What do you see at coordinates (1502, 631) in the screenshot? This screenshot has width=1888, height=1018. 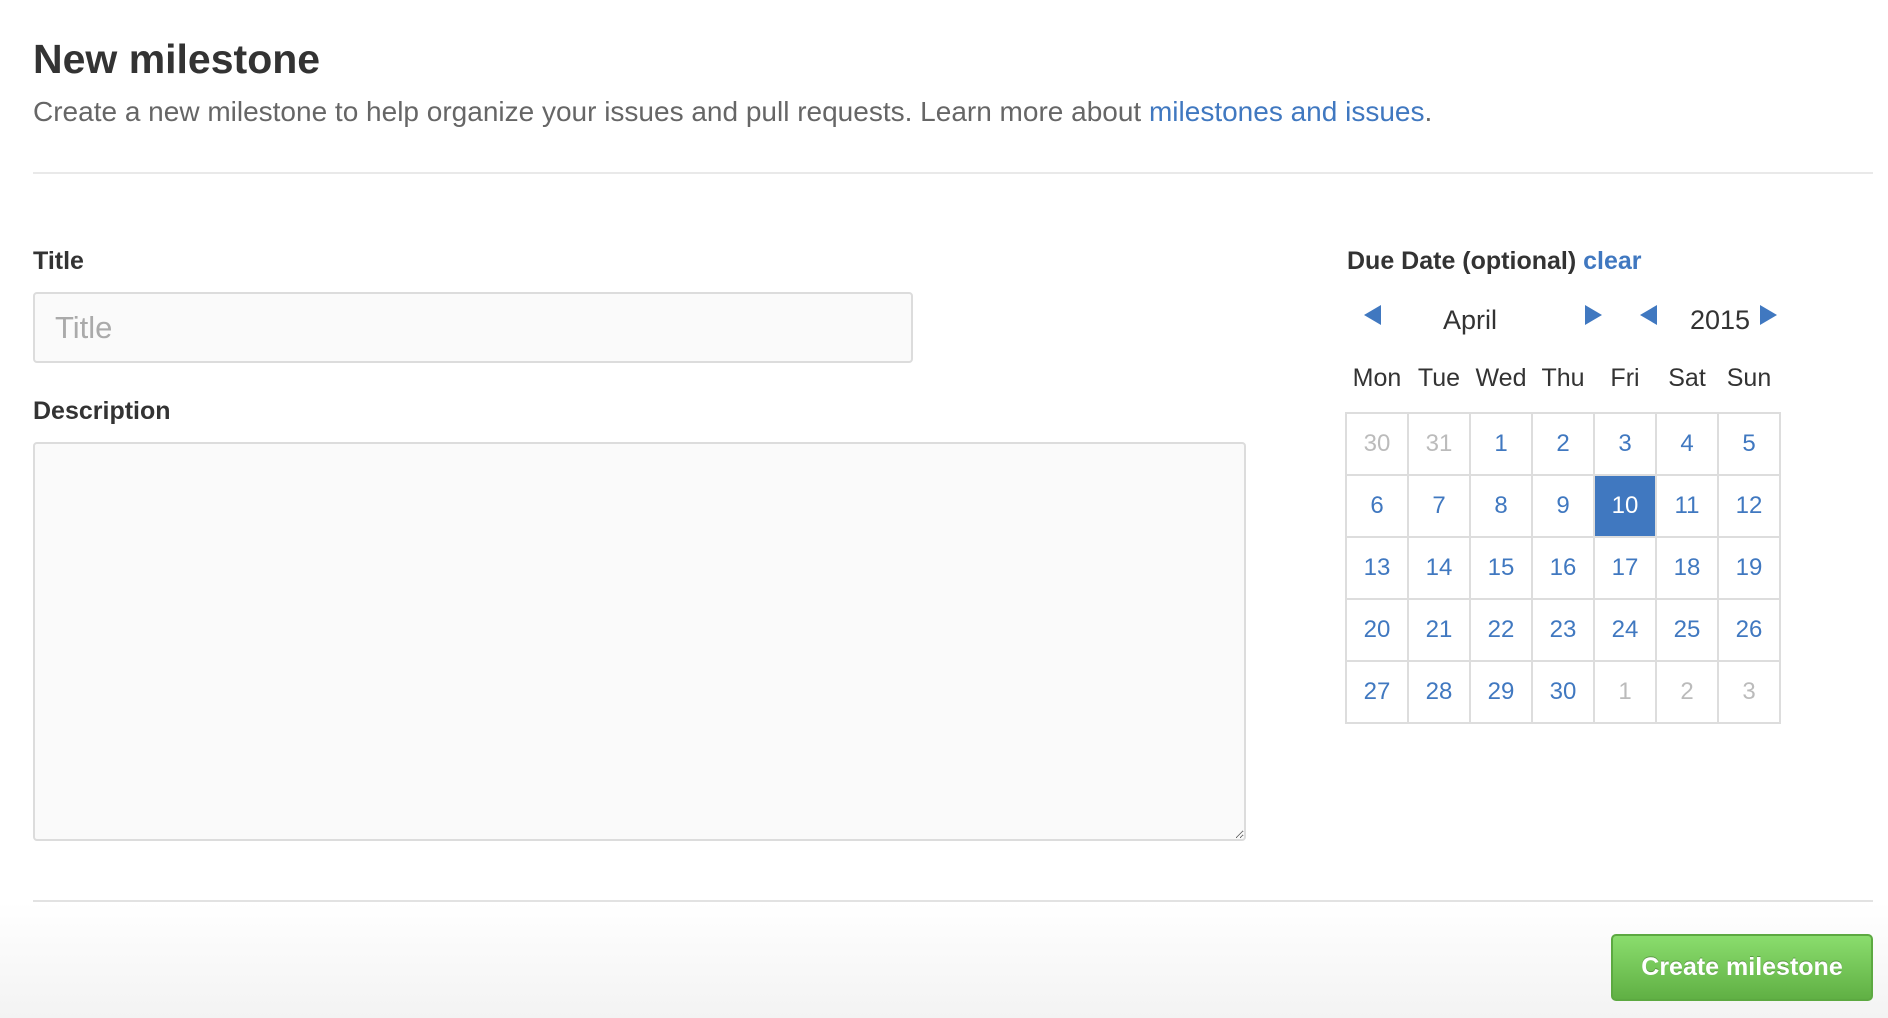 I see `calendar-day: 22` at bounding box center [1502, 631].